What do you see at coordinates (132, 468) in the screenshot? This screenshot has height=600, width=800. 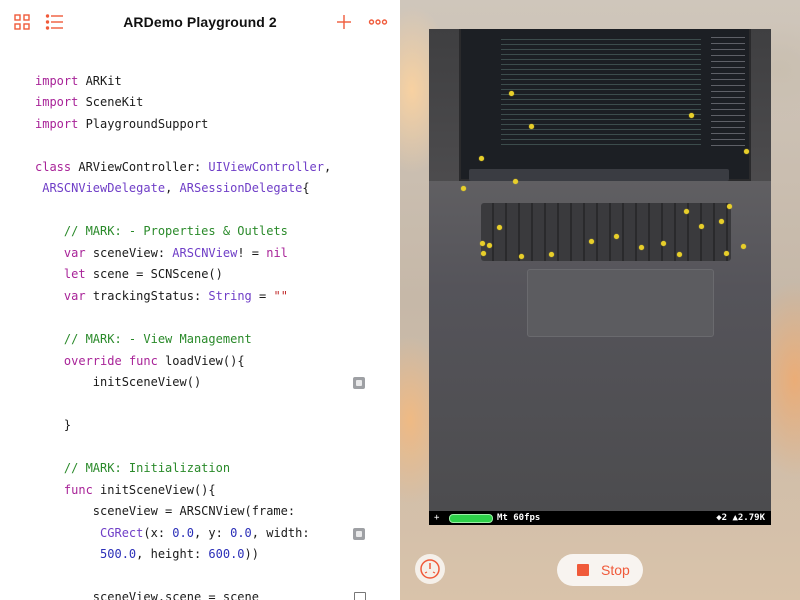 I see `code-line: // MARK: Initialization` at bounding box center [132, 468].